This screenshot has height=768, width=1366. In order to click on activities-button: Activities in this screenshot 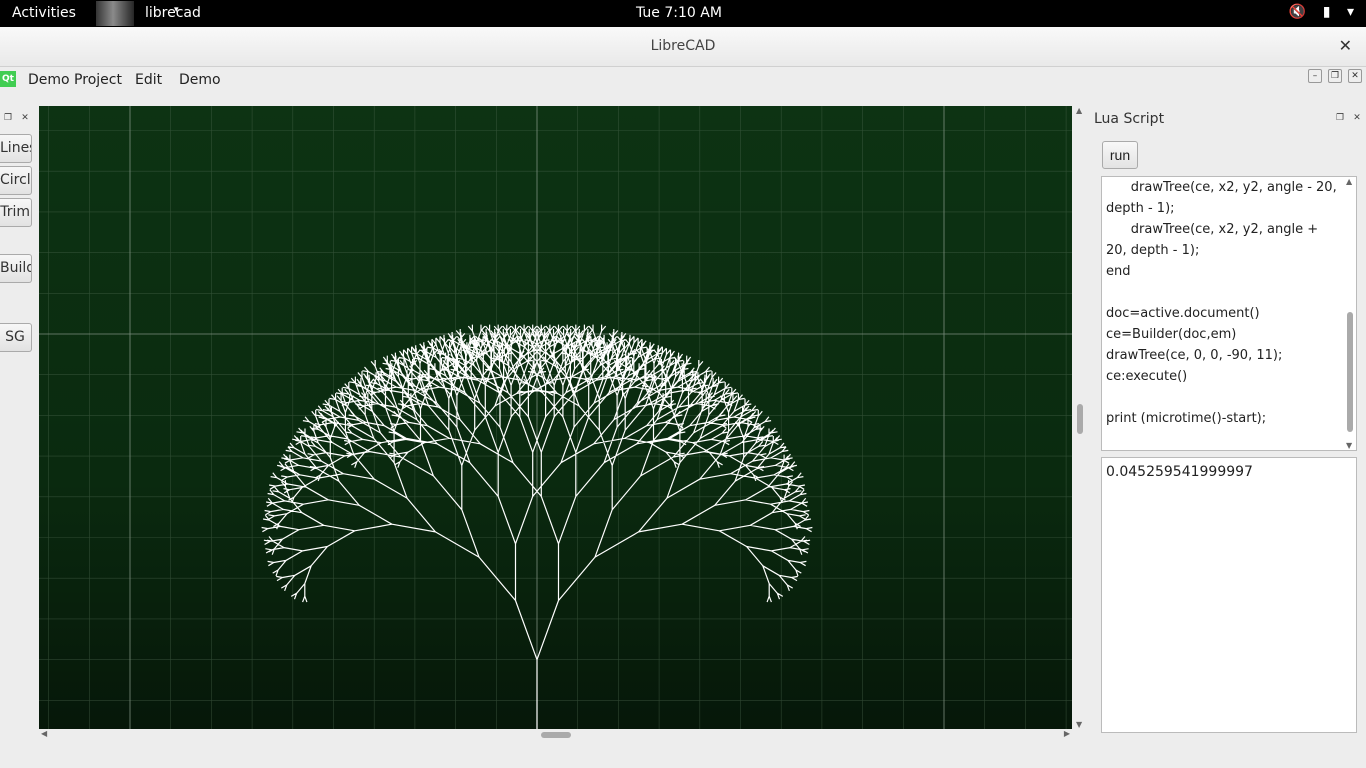, I will do `click(44, 13)`.